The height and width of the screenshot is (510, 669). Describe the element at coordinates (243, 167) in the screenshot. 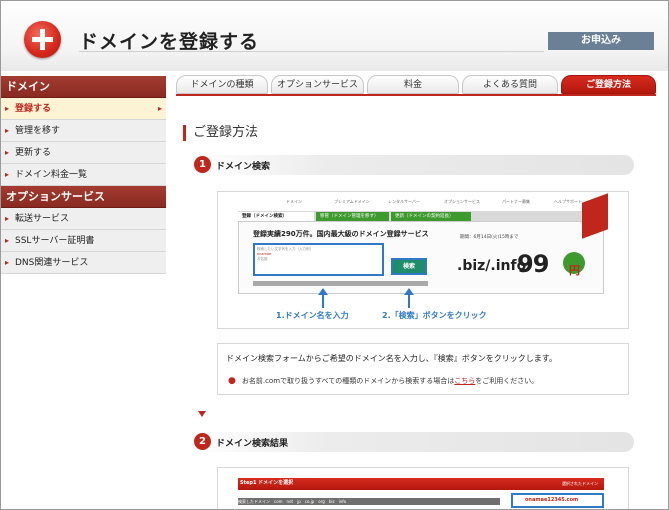

I see `step-1-label: ドメイン検索` at that location.